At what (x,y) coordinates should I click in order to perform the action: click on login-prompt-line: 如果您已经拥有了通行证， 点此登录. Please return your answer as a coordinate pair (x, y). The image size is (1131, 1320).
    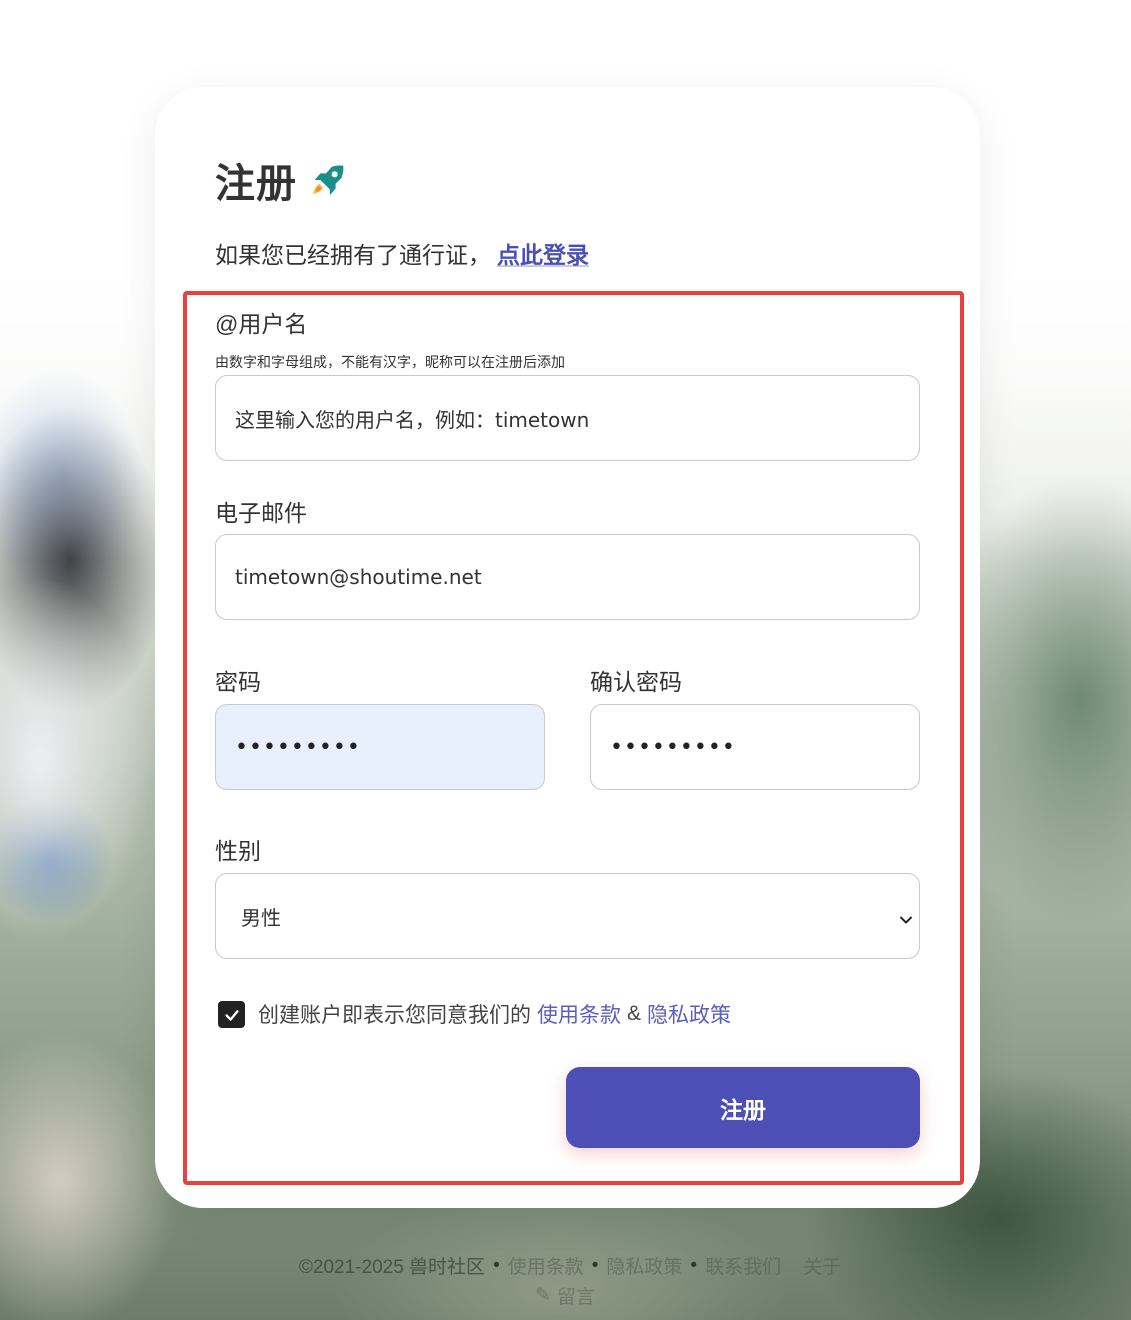
    Looking at the image, I should click on (402, 253).